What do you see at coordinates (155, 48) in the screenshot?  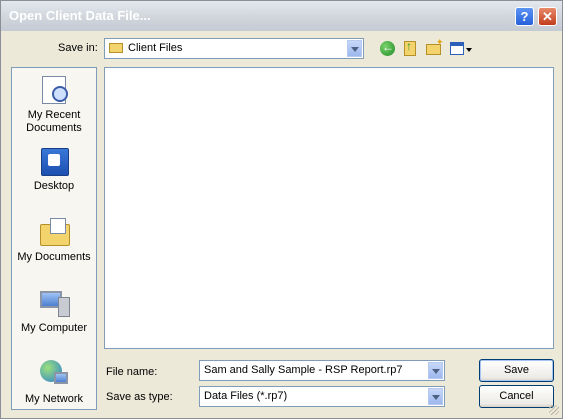 I see `save-in-value: Client Files` at bounding box center [155, 48].